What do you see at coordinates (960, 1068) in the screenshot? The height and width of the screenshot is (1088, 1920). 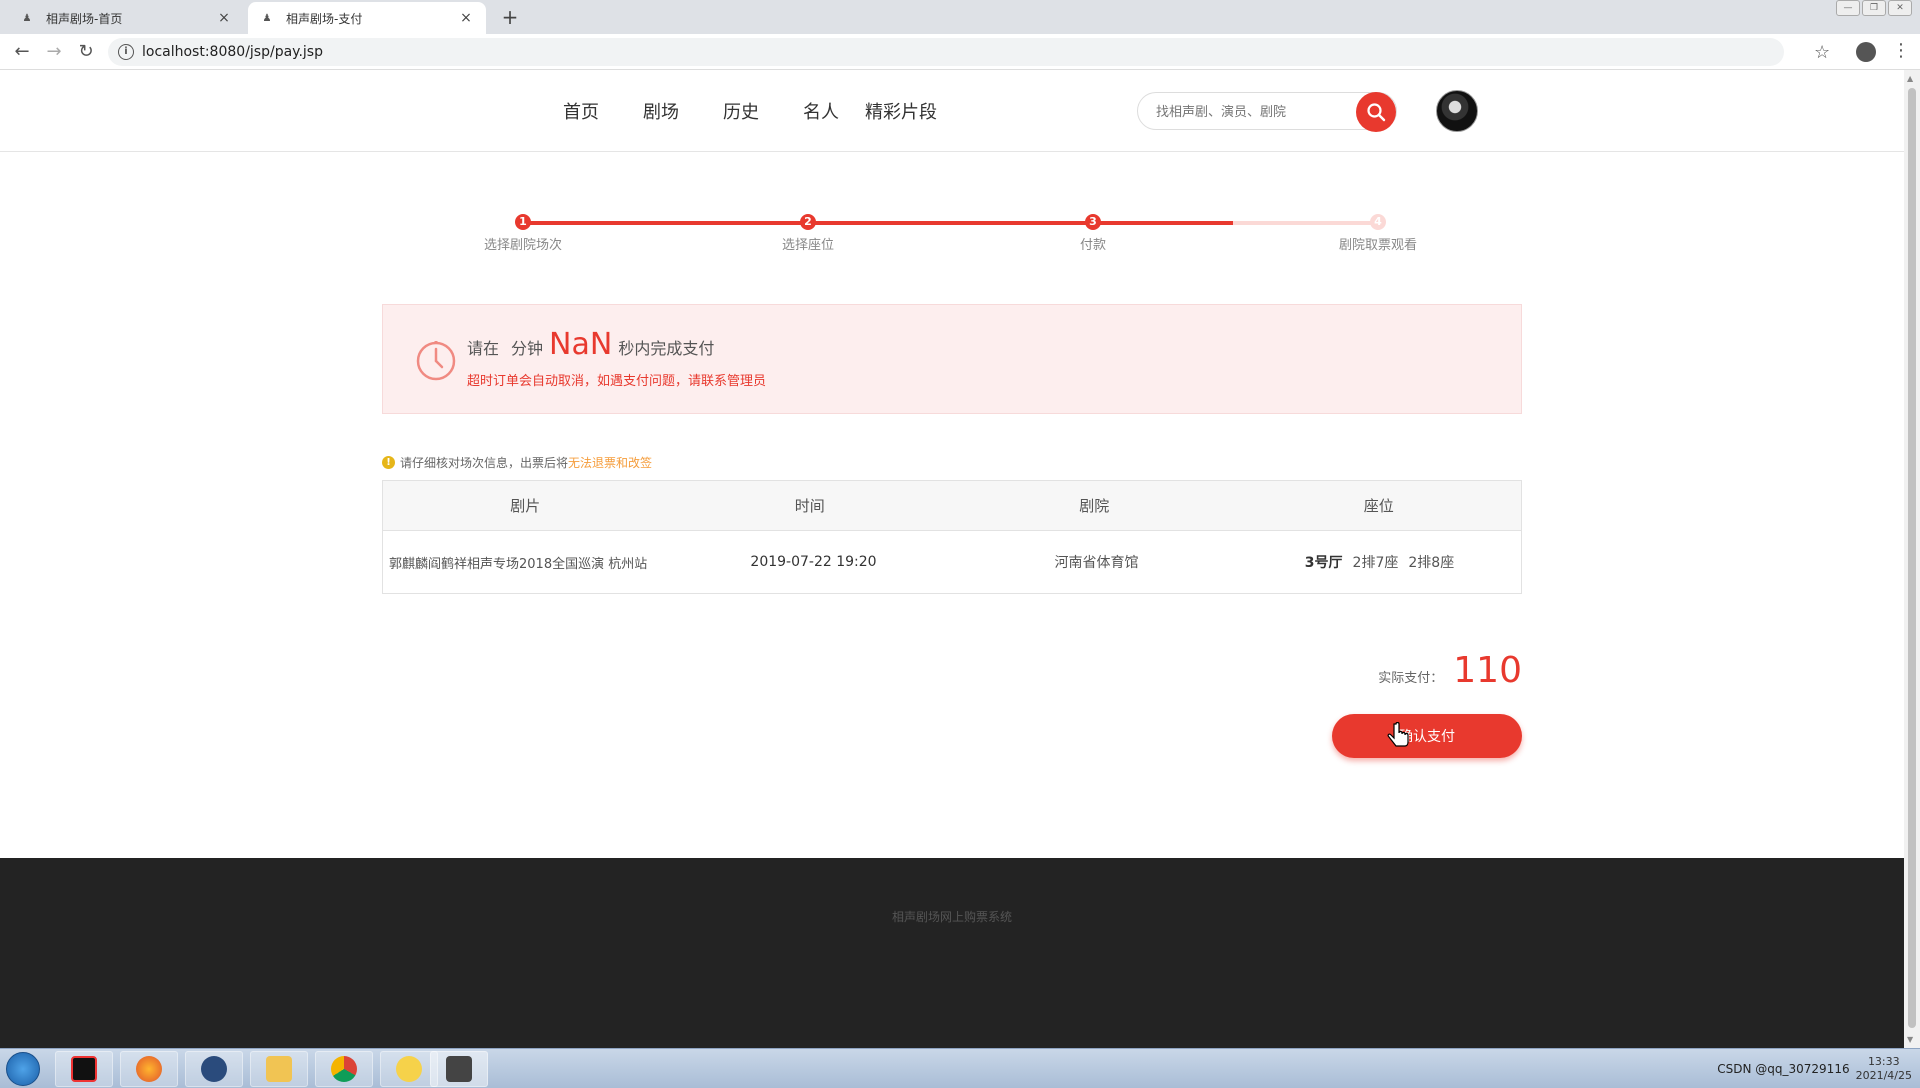 I see `os-taskbar: CSDN @qq_30729116 13:33 2021/4/25` at bounding box center [960, 1068].